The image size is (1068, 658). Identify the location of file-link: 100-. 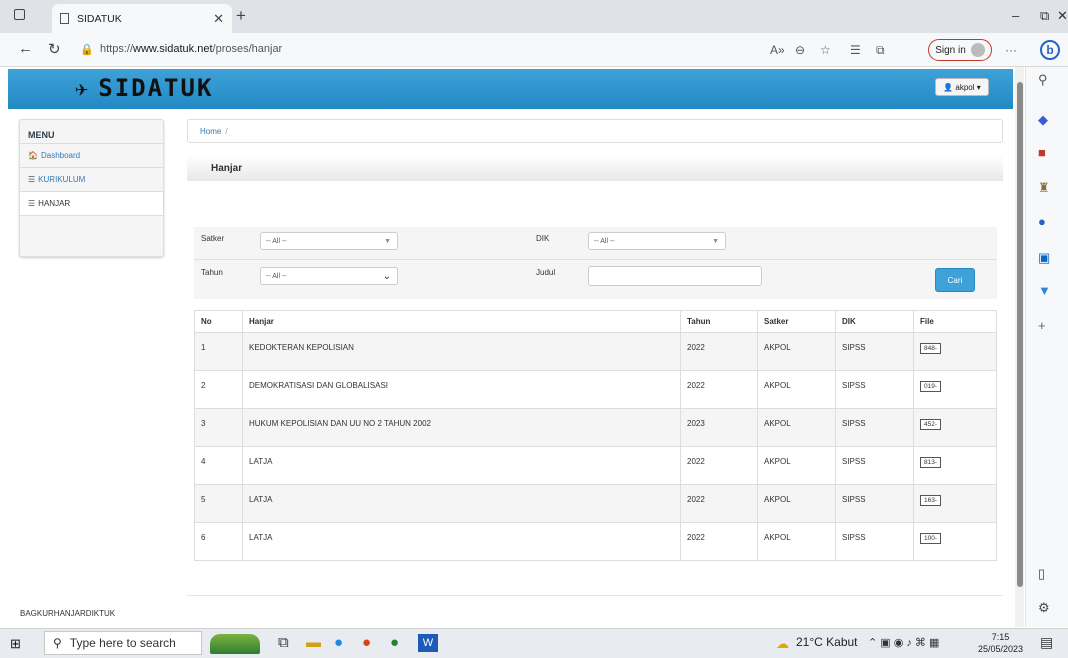
(931, 538).